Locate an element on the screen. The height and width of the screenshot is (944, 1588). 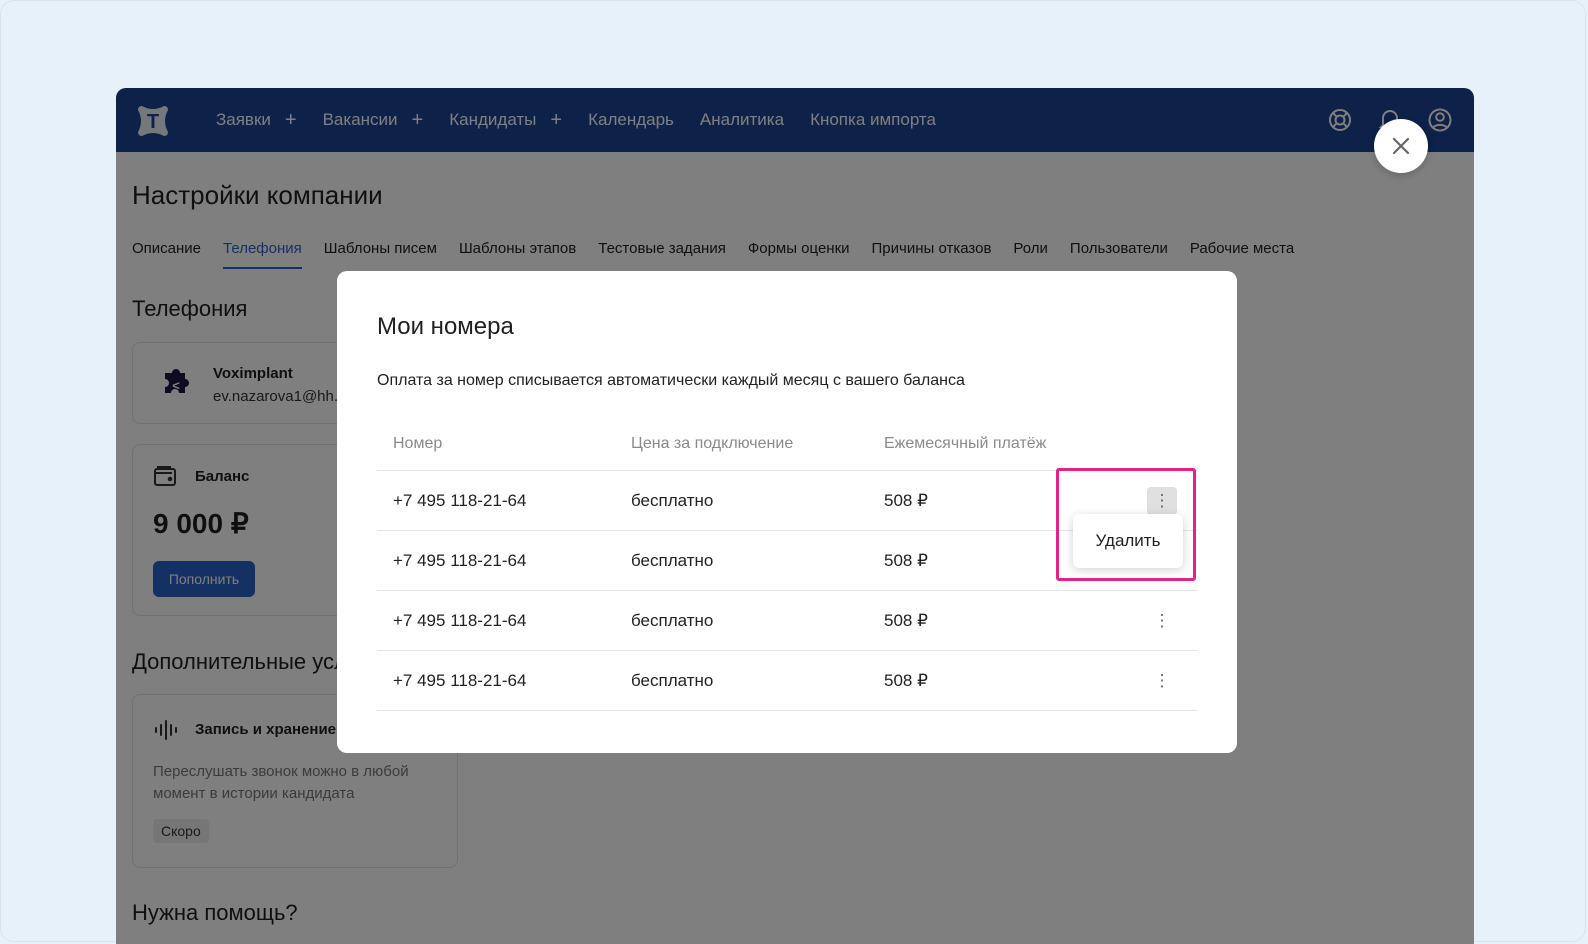
delete-menu-item: Удалить is located at coordinates (1128, 541).